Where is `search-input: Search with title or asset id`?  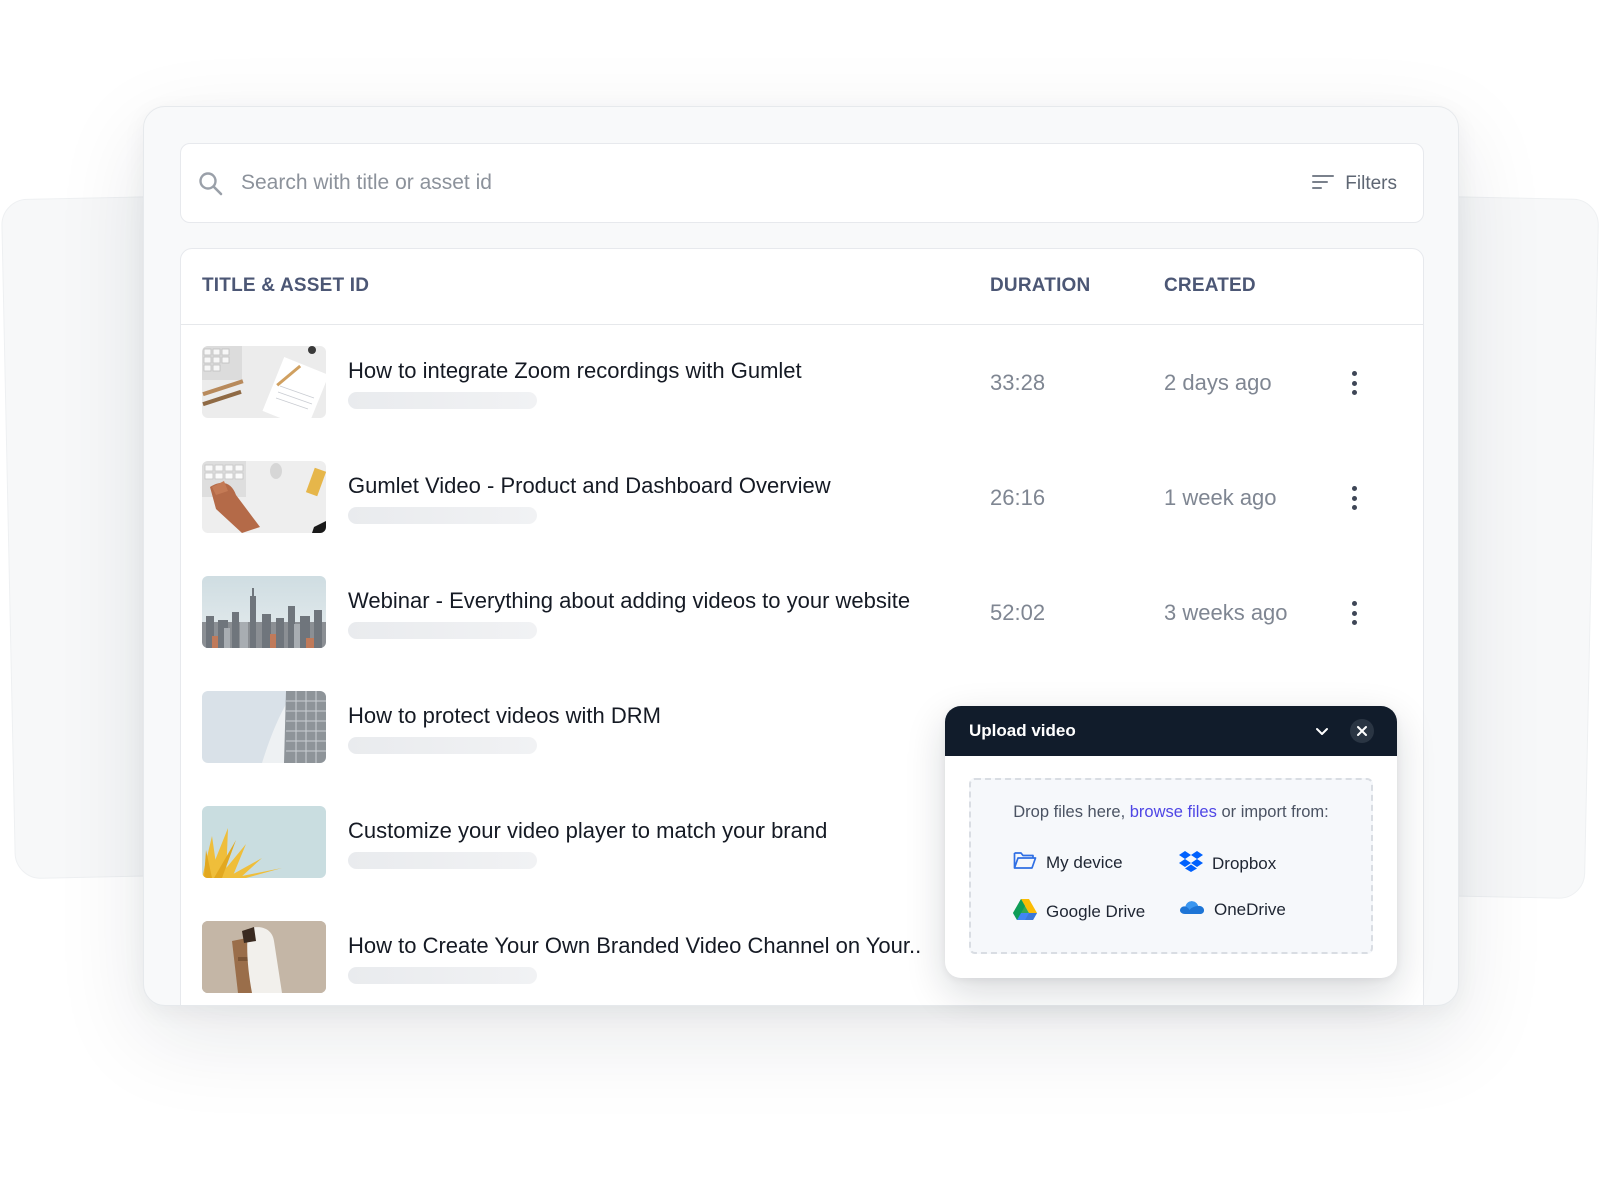
search-input: Search with title or asset id is located at coordinates (366, 183).